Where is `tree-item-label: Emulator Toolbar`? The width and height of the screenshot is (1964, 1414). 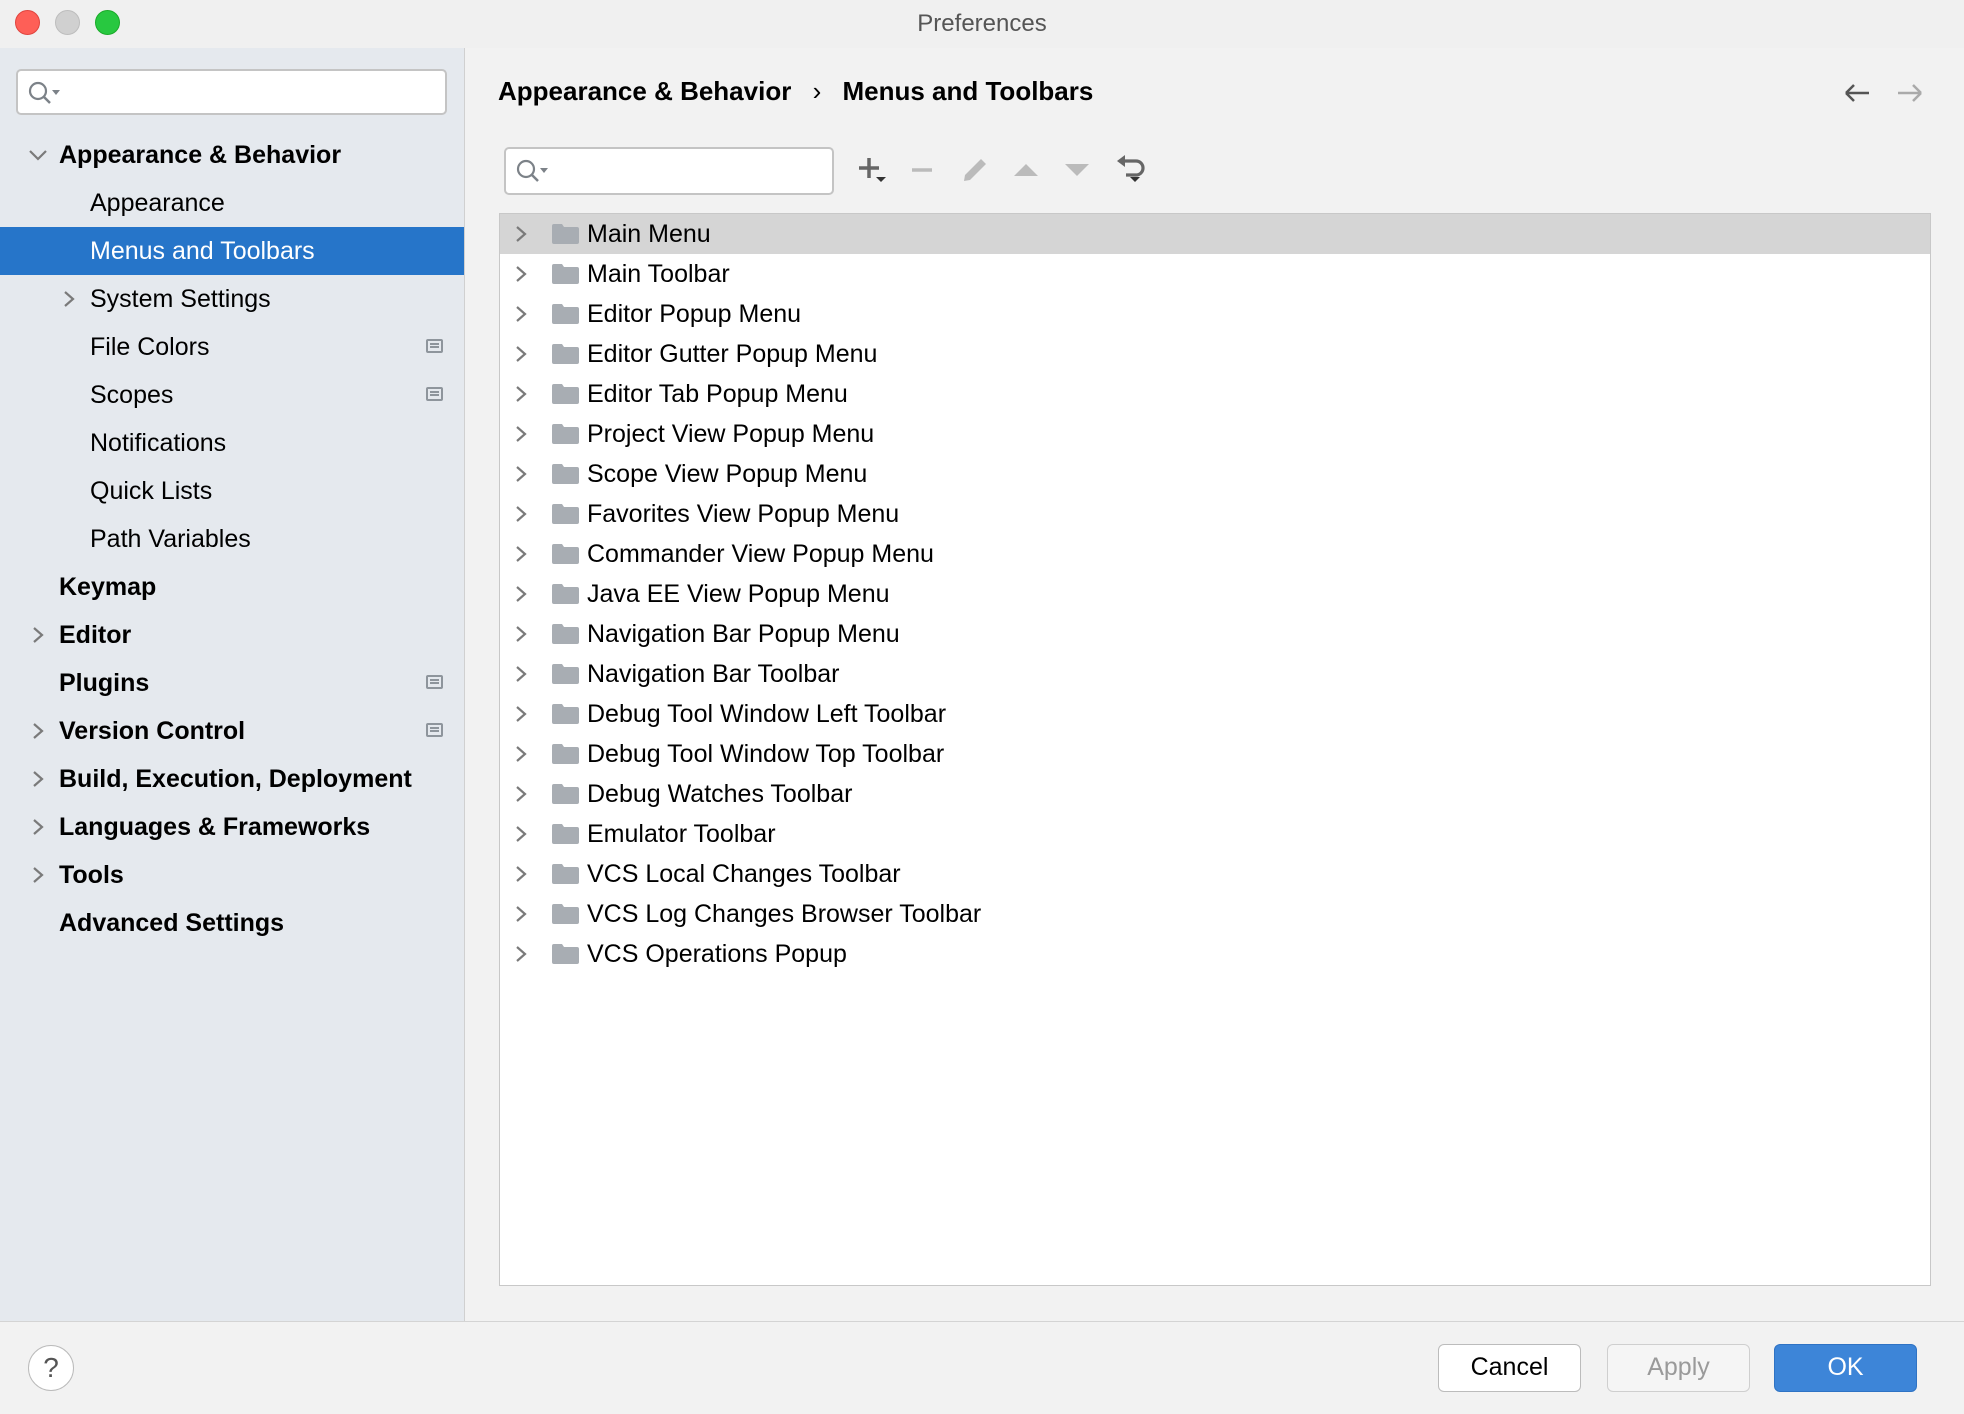
tree-item-label: Emulator Toolbar is located at coordinates (681, 834).